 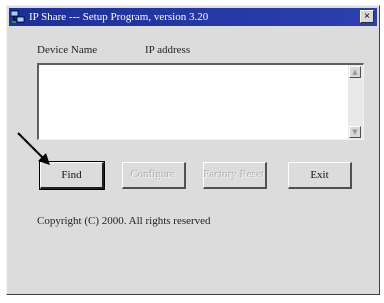 What do you see at coordinates (124, 221) in the screenshot?
I see `copyright-text: Copyright (C) 2000. All rights reserved` at bounding box center [124, 221].